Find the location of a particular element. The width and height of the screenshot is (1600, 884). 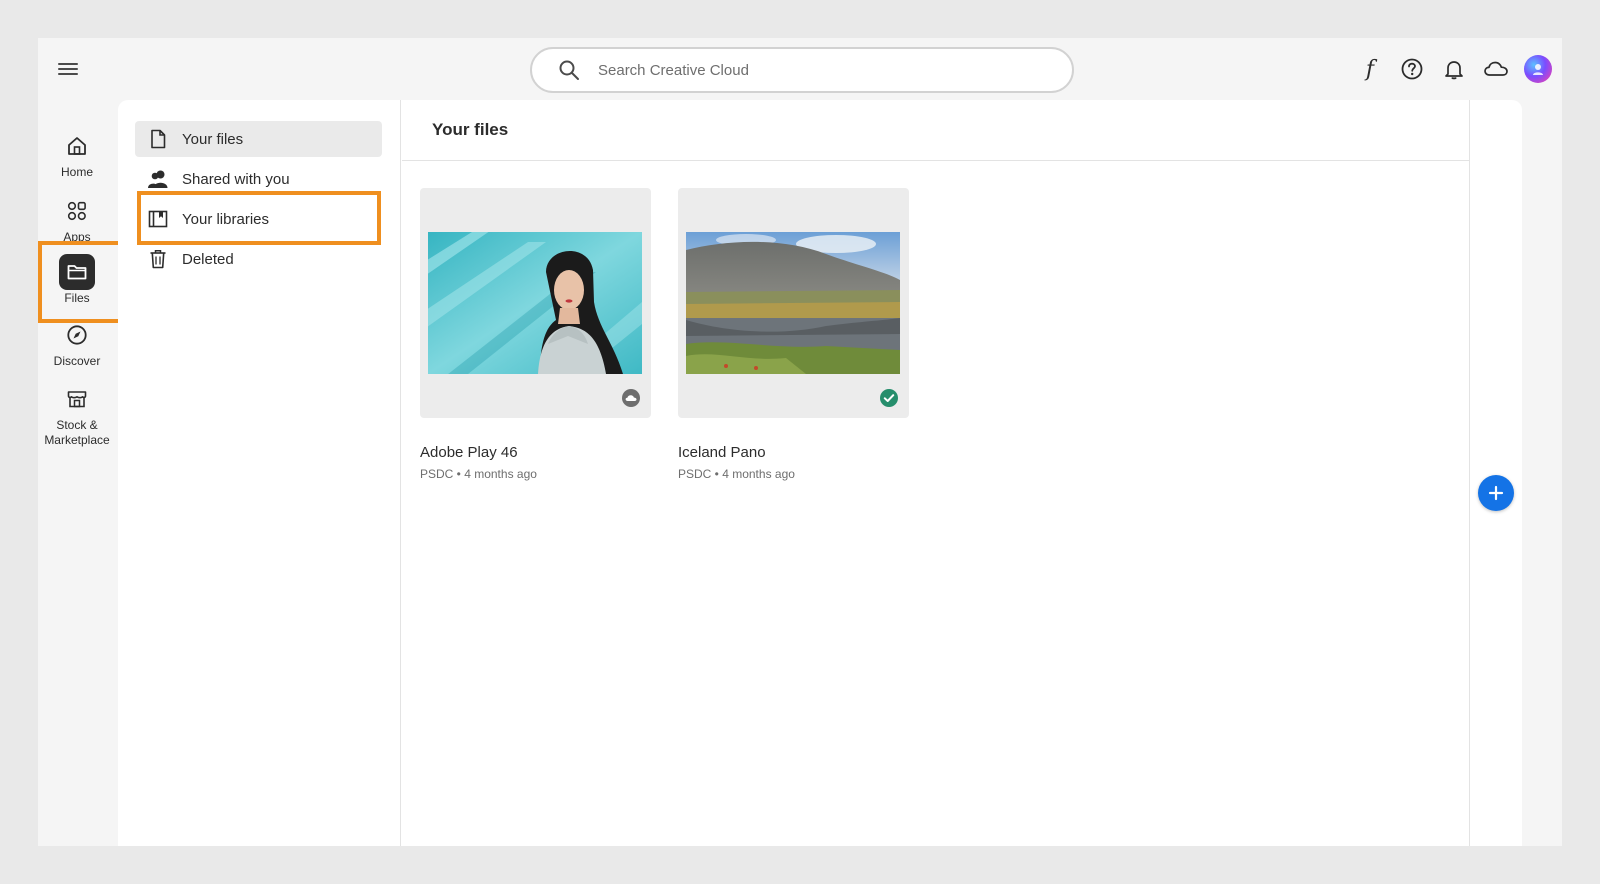

add-button is located at coordinates (1496, 493).